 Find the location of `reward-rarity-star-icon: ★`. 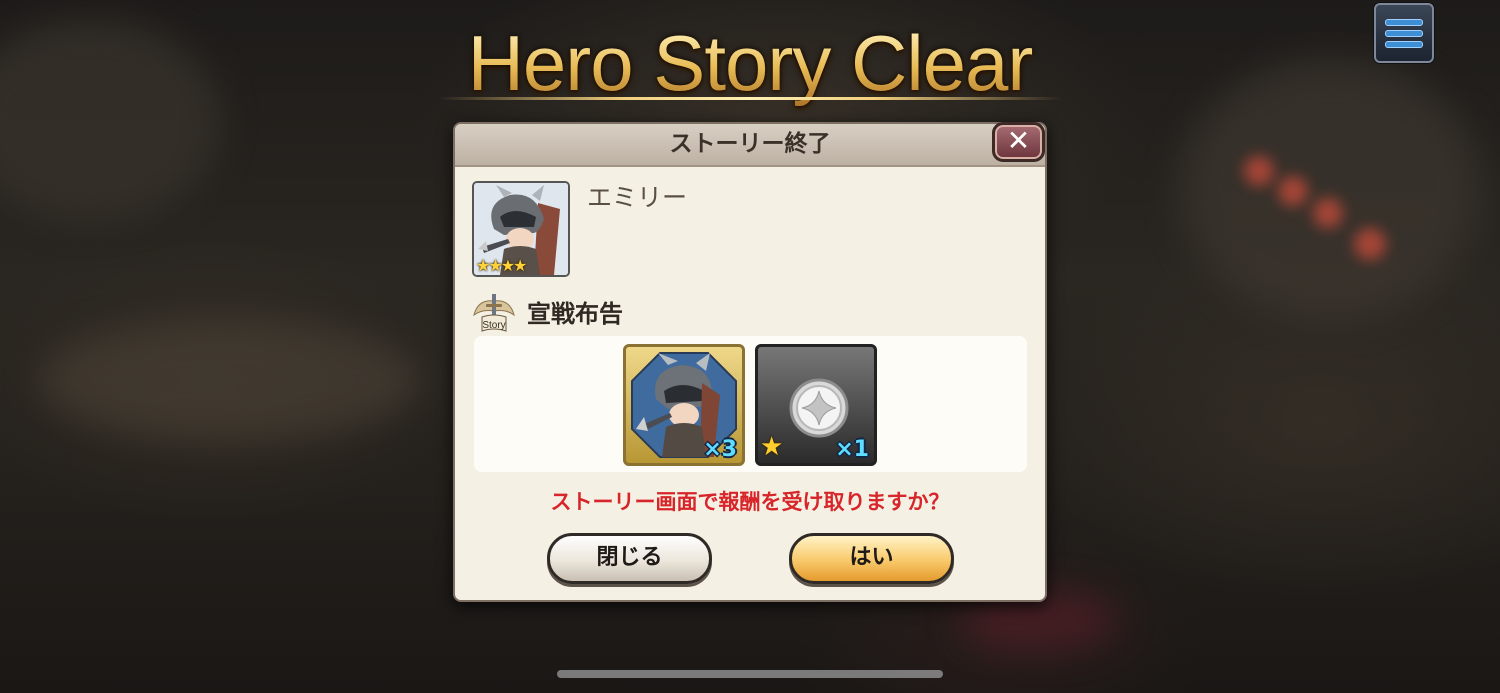

reward-rarity-star-icon: ★ is located at coordinates (772, 447).